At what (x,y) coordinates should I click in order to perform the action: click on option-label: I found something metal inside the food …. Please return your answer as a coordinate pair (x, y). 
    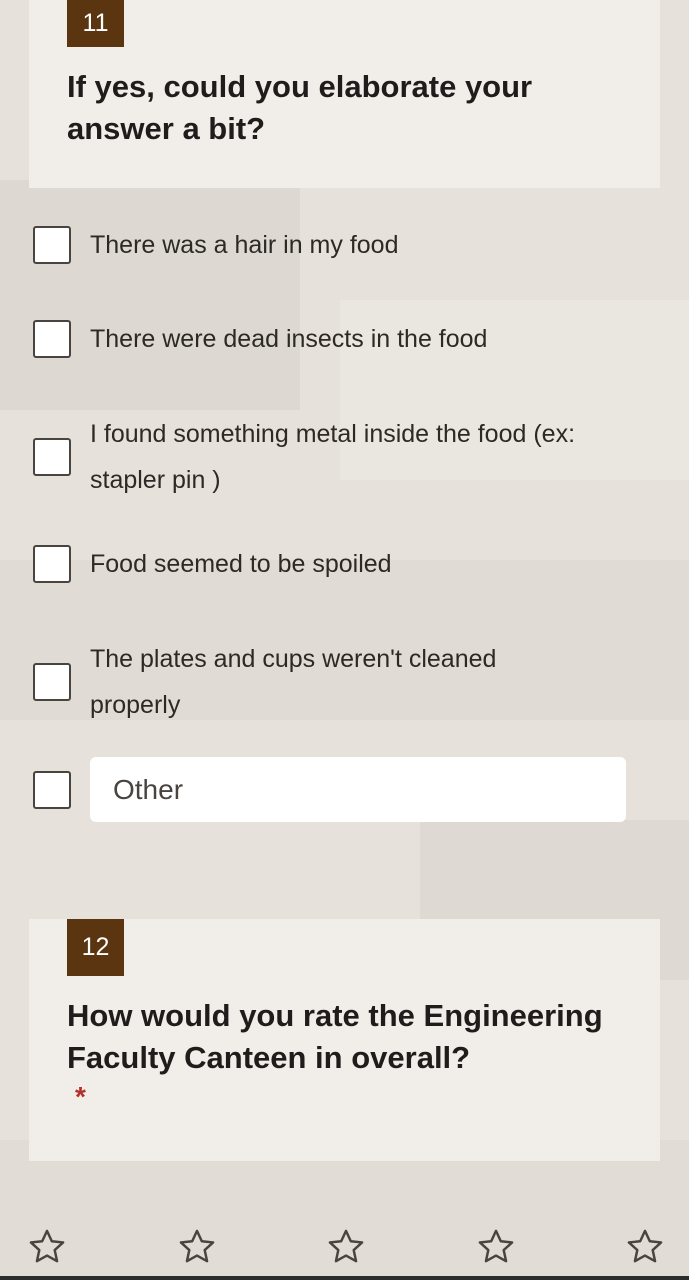
    Looking at the image, I should click on (333, 457).